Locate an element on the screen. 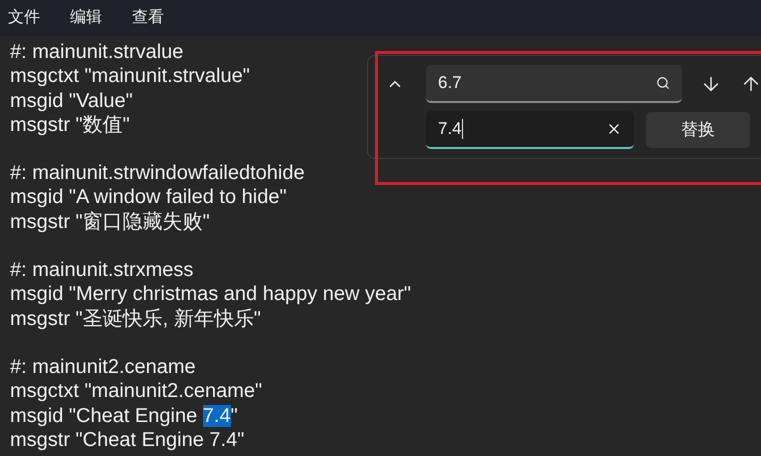 The height and width of the screenshot is (456, 761). code-line: #: mainunit2.cename is located at coordinates (103, 367).